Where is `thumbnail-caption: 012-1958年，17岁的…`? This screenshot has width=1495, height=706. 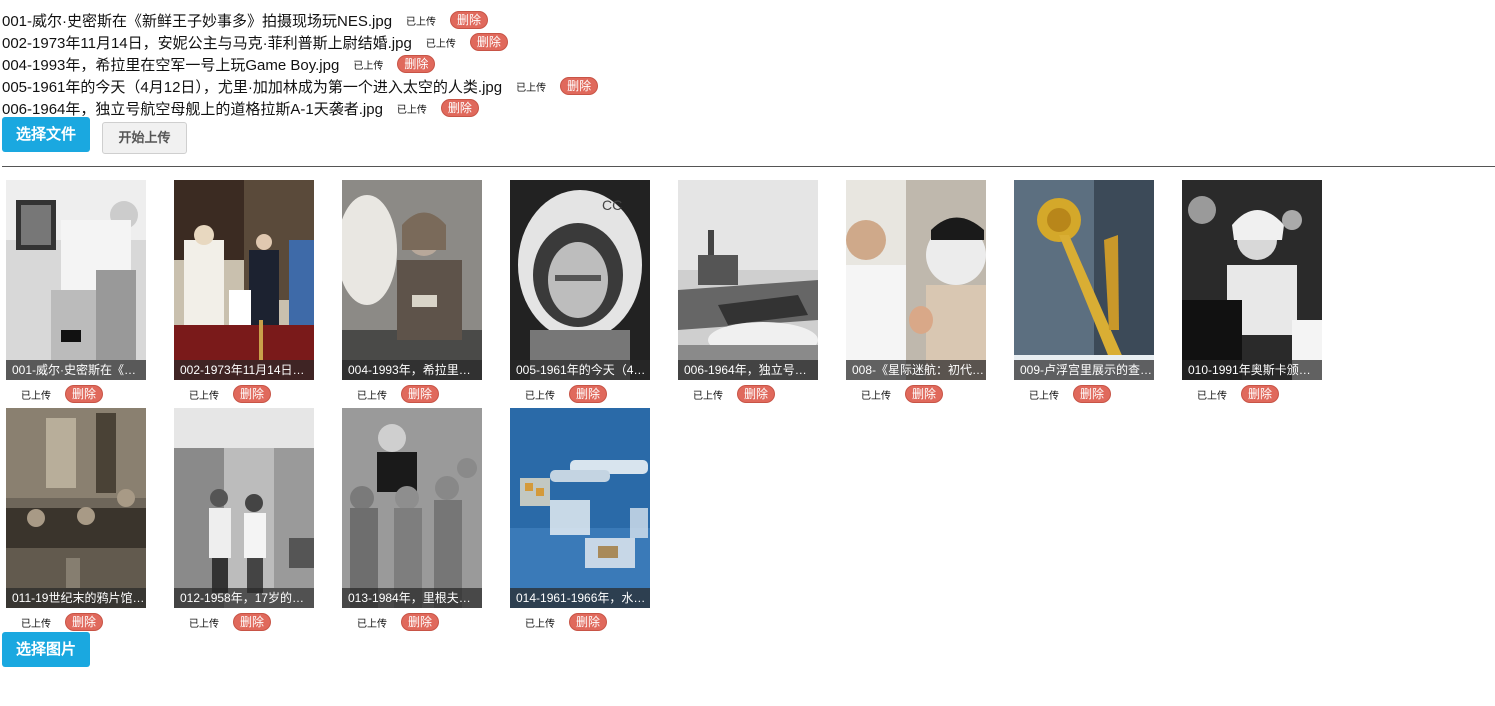 thumbnail-caption: 012-1958年，17岁的… is located at coordinates (244, 598).